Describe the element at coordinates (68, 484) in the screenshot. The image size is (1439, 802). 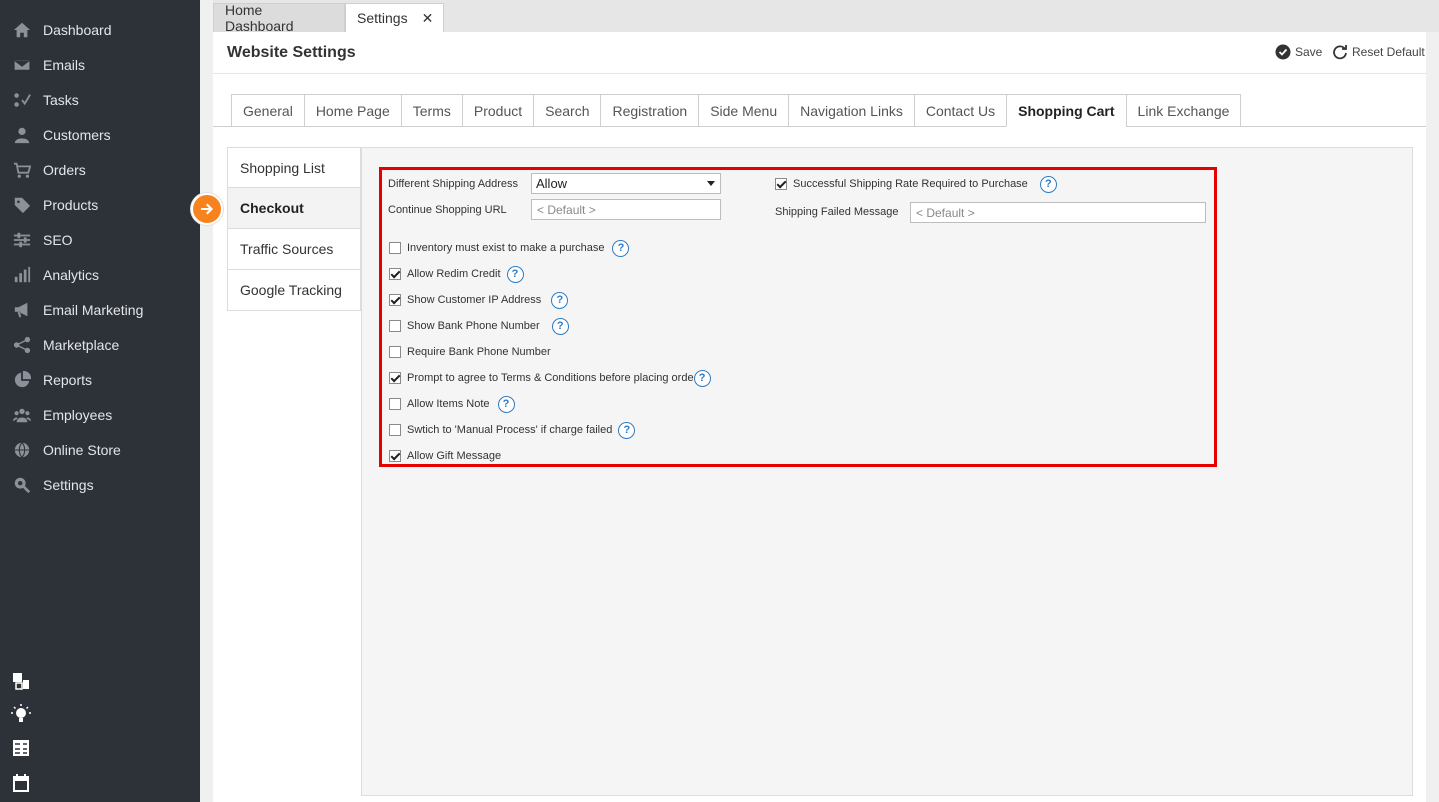
I see `sidebar-item-label: Settings` at that location.